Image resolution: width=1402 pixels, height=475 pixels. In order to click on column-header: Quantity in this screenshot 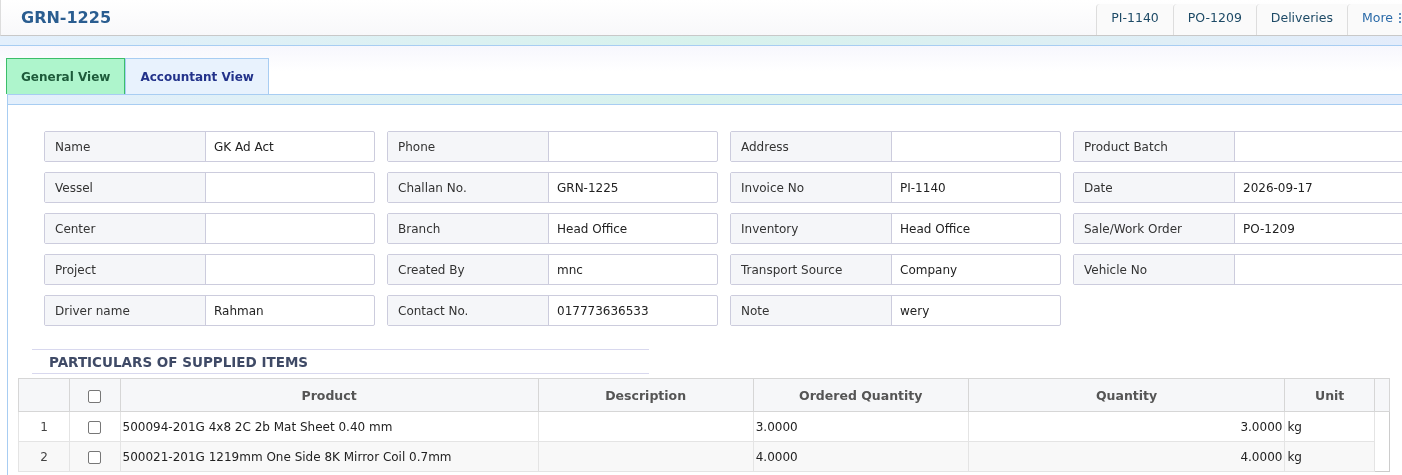, I will do `click(1126, 395)`.